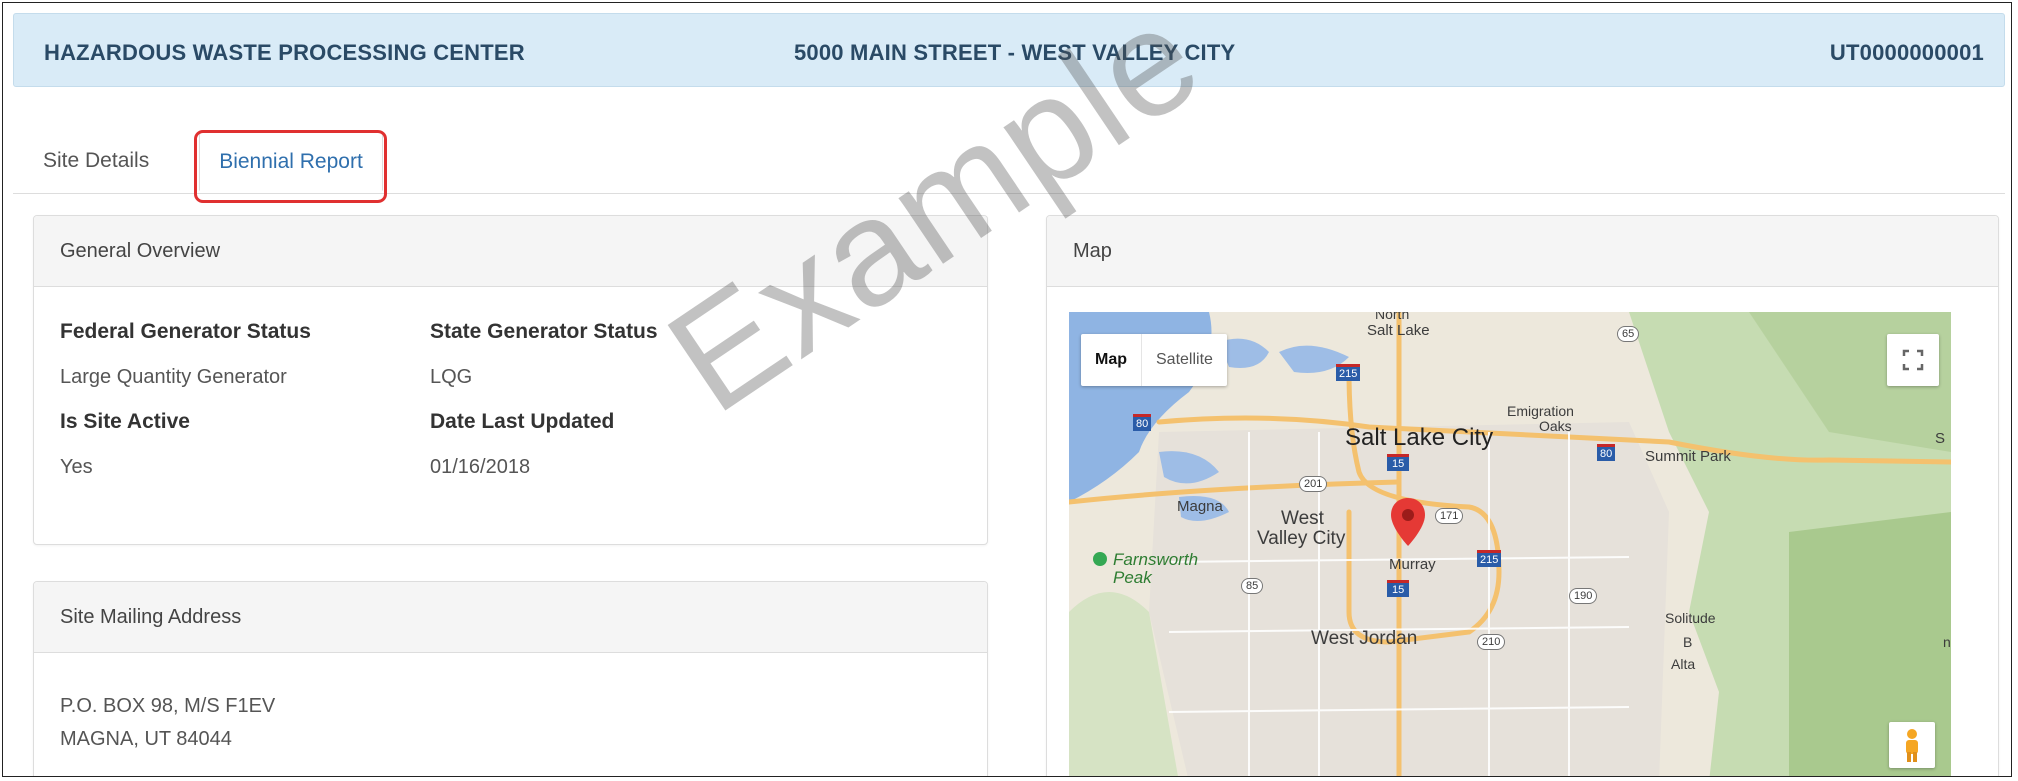  Describe the element at coordinates (522, 421) in the screenshot. I see `field-label: Date Last Updated` at that location.